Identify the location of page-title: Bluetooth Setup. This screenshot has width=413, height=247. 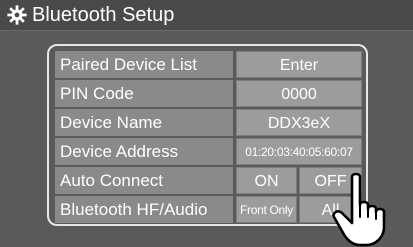
(103, 15).